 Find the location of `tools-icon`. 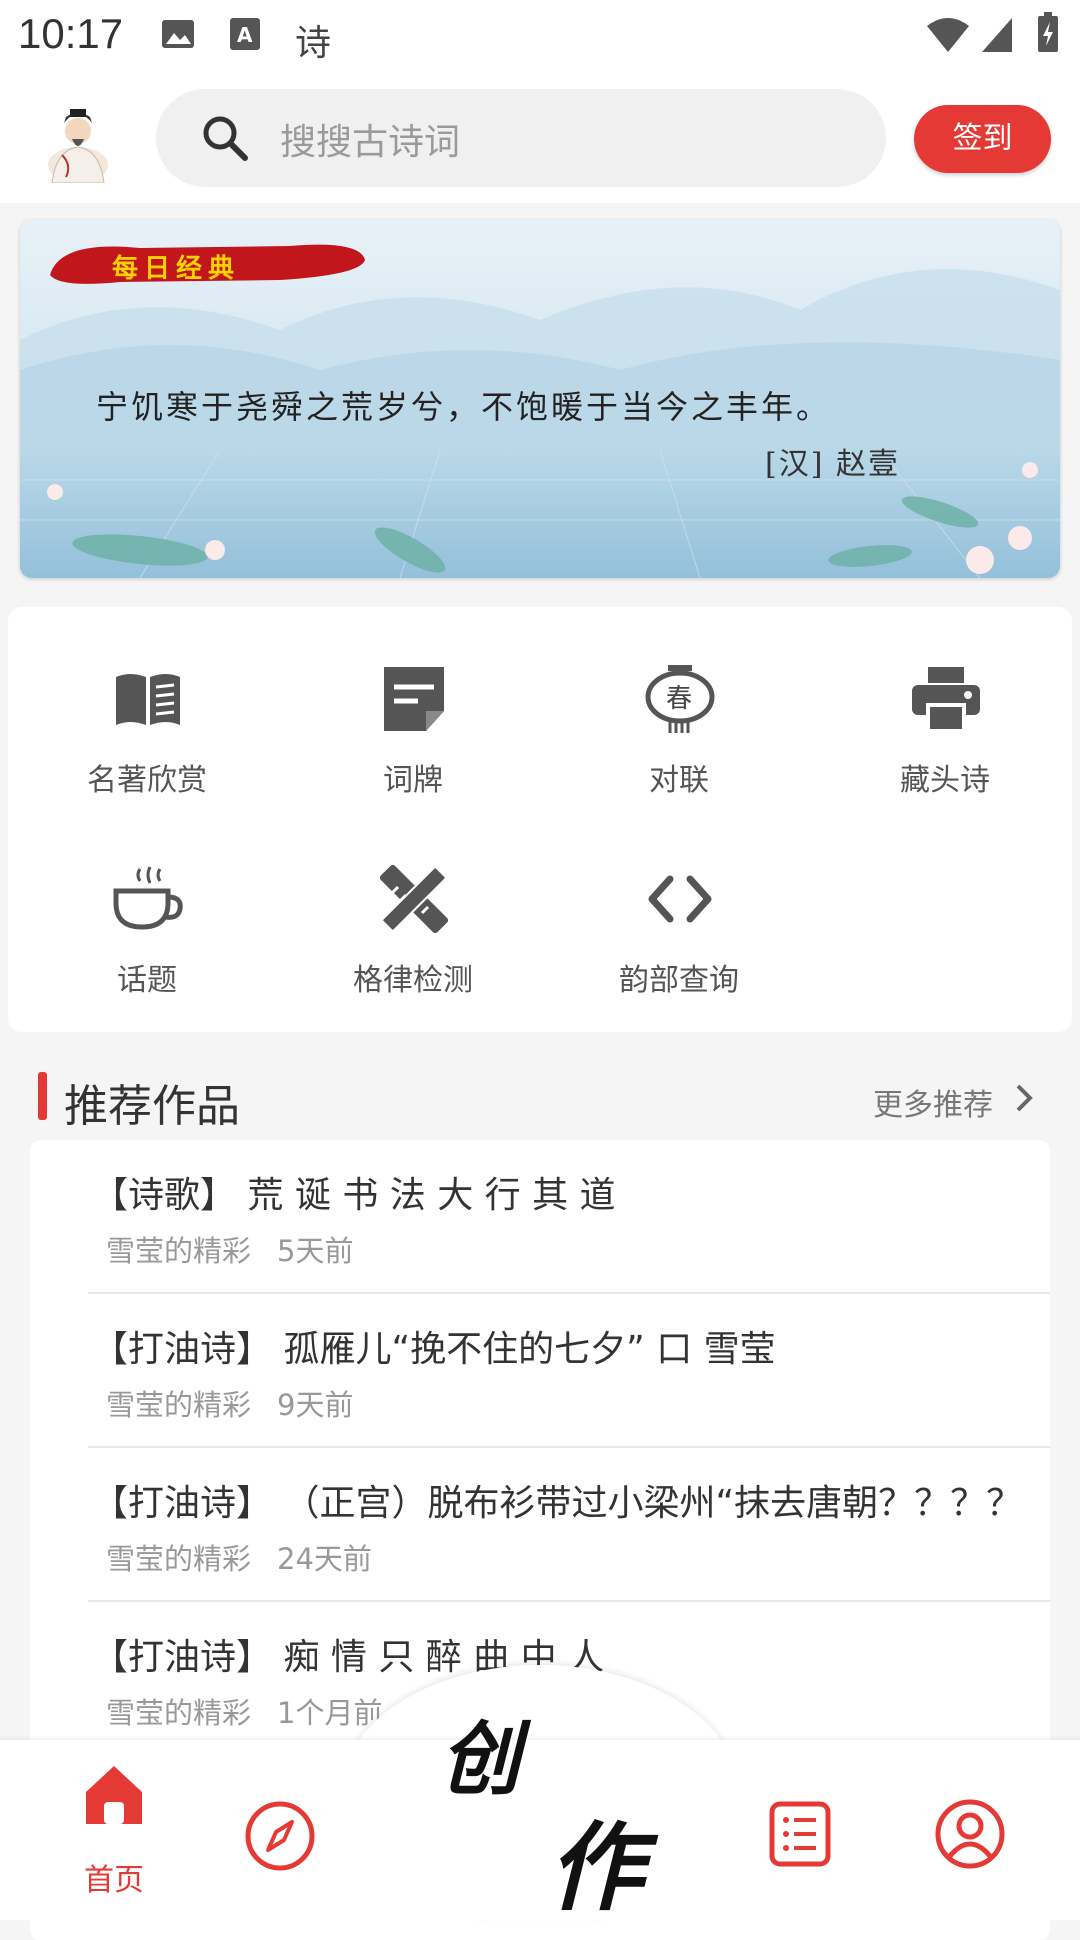

tools-icon is located at coordinates (414, 899).